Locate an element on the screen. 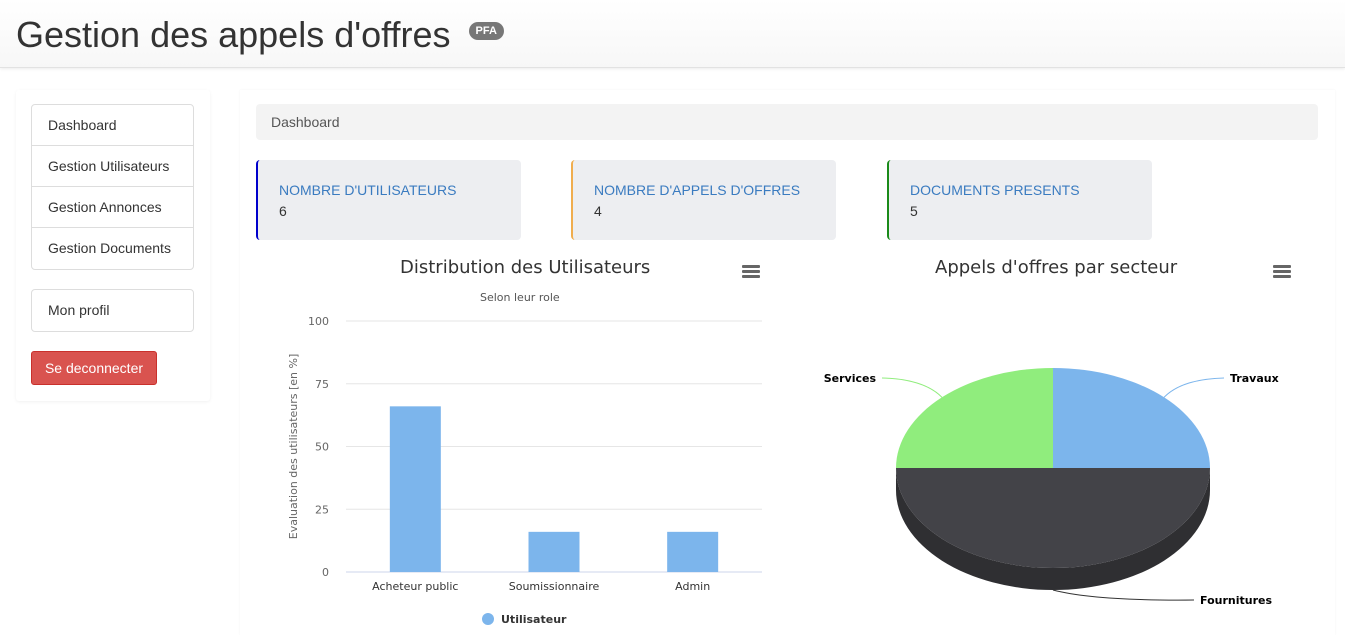 Image resolution: width=1345 pixels, height=635 pixels. stat-label-documents: DOCUMENTS PRESENTS is located at coordinates (995, 190).